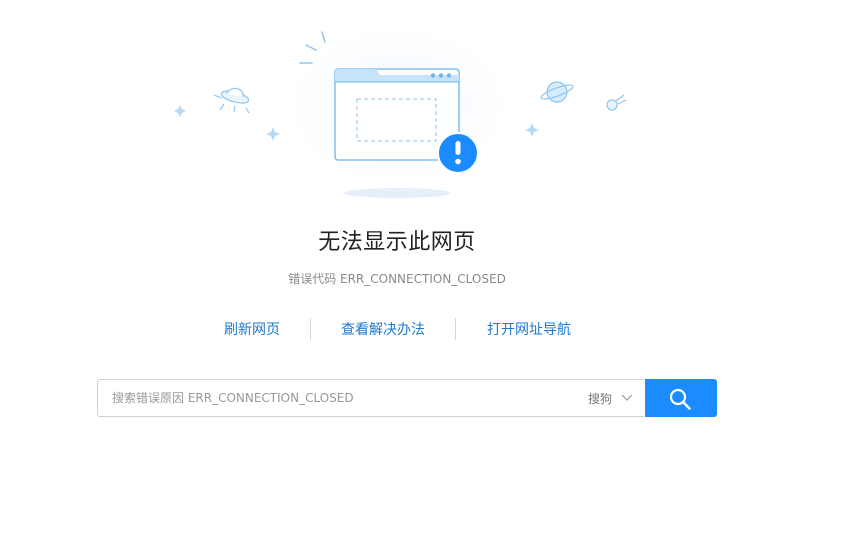 Image resolution: width=862 pixels, height=546 pixels. I want to click on planet-icon, so click(557, 92).